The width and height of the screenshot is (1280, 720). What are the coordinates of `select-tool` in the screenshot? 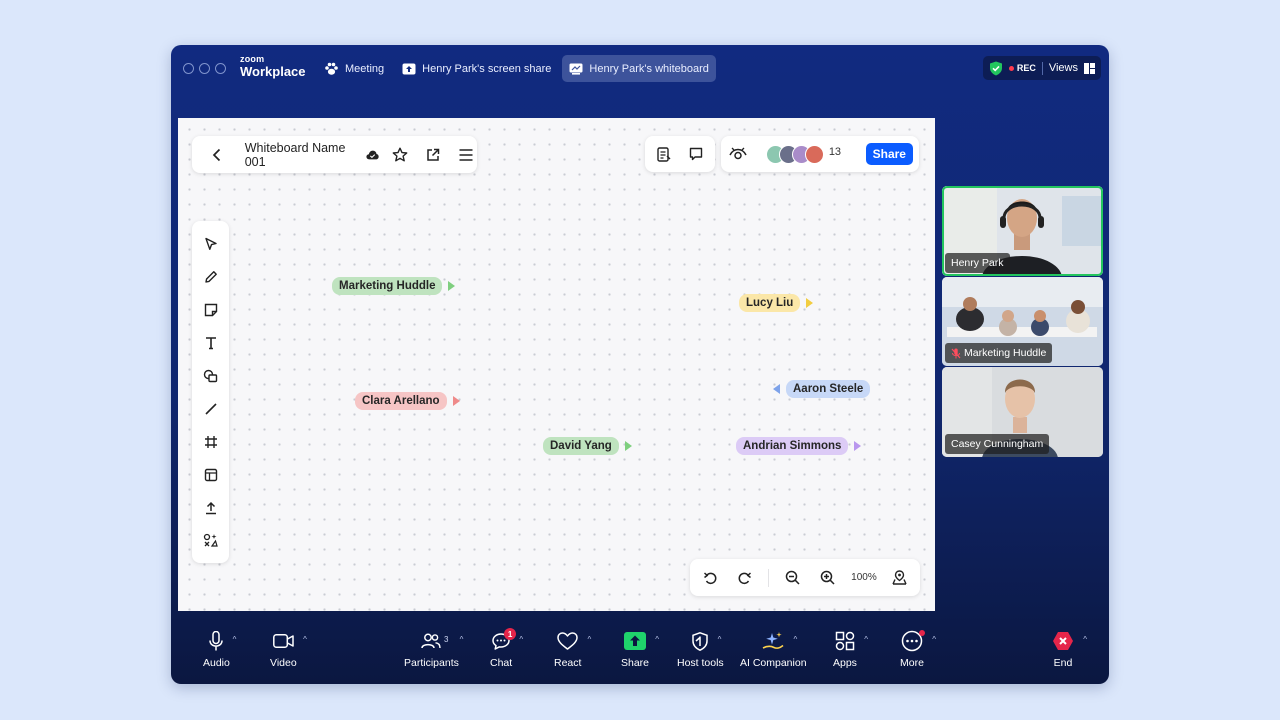 It's located at (211, 244).